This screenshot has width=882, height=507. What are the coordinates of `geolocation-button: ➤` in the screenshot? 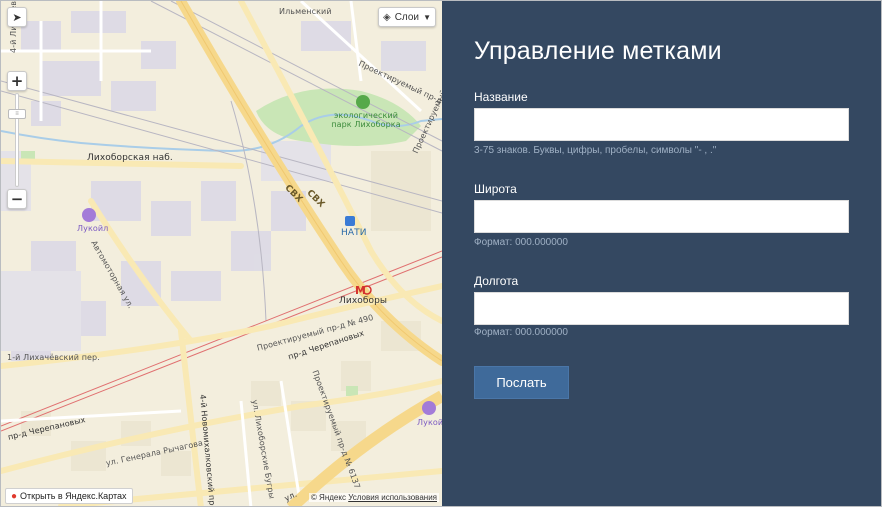 It's located at (17, 17).